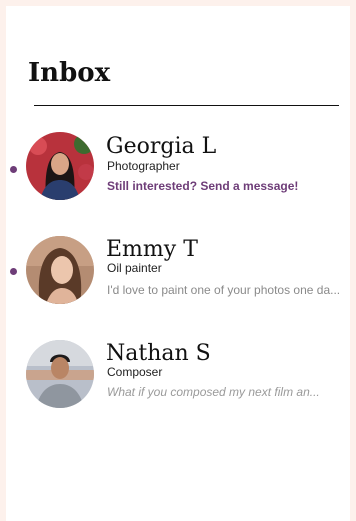 This screenshot has height=521, width=356. I want to click on contact-role: Oil painter, so click(134, 268).